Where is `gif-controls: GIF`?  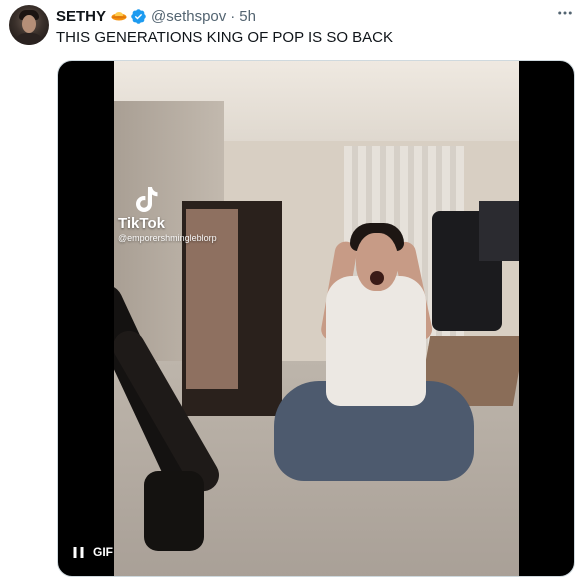
gif-controls: GIF is located at coordinates (92, 552).